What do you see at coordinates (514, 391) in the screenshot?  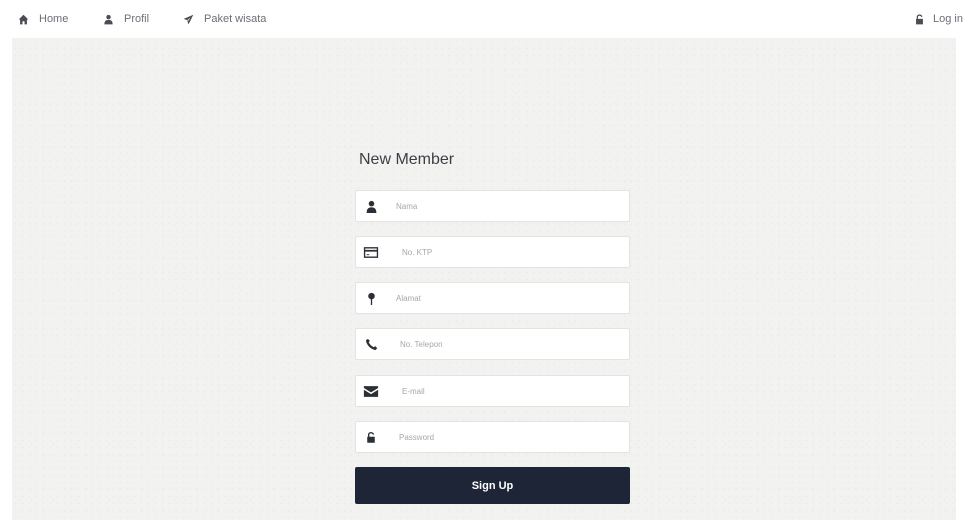 I see `email-input` at bounding box center [514, 391].